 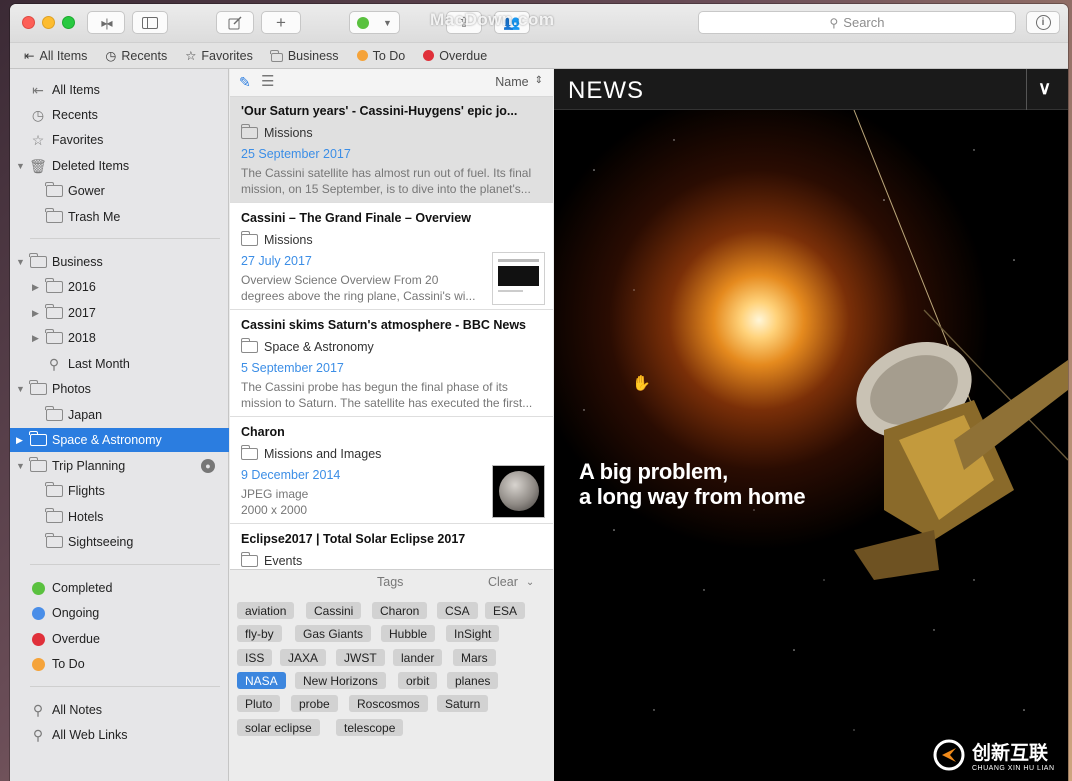 I want to click on sidebar-item-photos: ▼ Photos, so click(x=119, y=389).